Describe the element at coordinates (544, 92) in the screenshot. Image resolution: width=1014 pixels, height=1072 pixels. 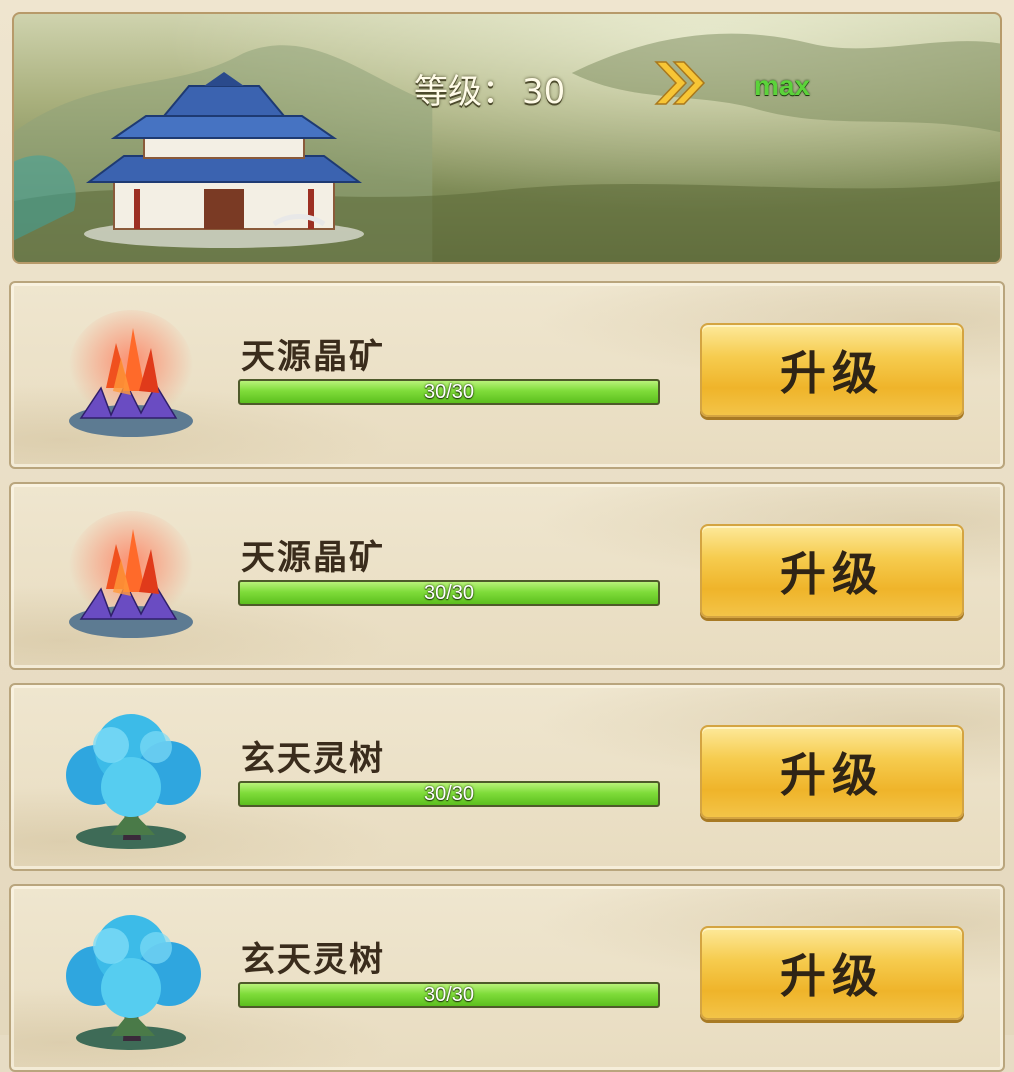
I see `level-value: 30` at that location.